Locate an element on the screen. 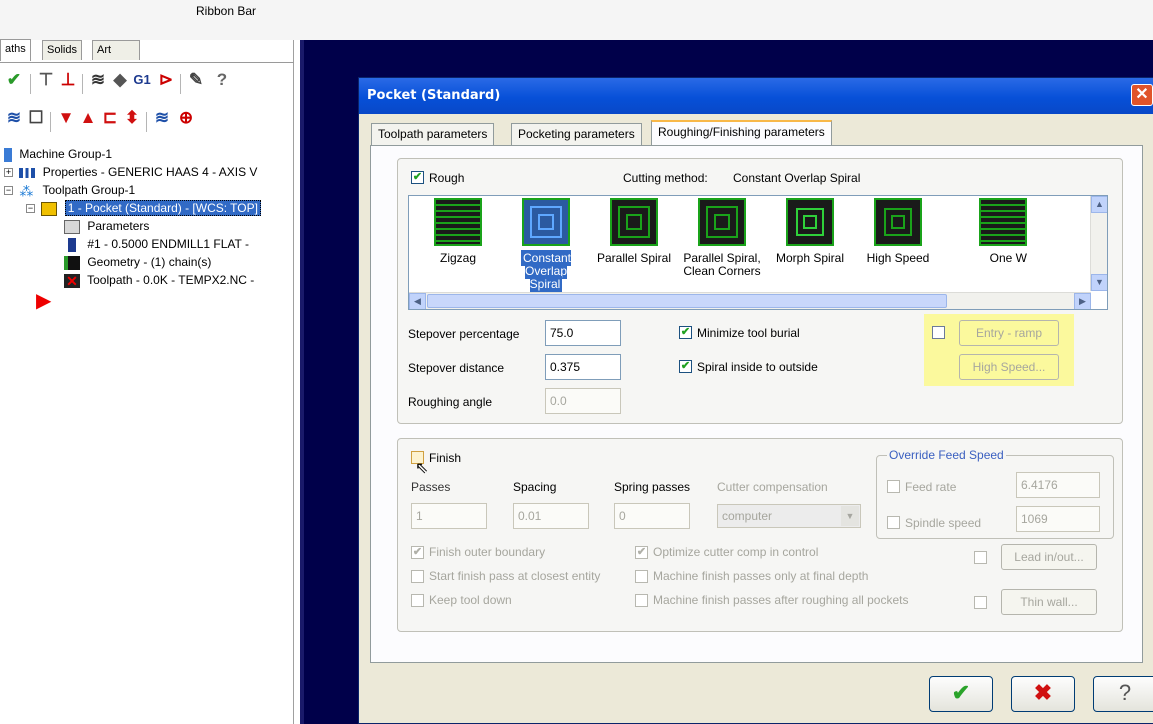 This screenshot has width=1153, height=724. dialog-titlebar: Pocket (Standard) ✕ is located at coordinates (756, 96).